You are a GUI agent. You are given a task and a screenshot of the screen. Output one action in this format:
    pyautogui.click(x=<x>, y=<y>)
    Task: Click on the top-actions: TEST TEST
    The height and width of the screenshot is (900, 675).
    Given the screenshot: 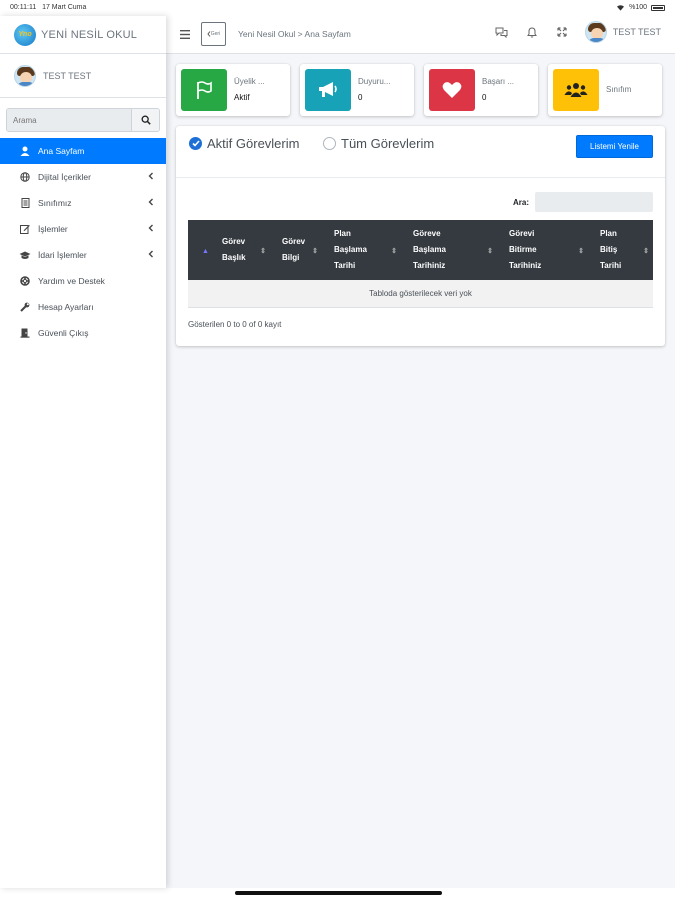 What is the action you would take?
    pyautogui.click(x=574, y=32)
    